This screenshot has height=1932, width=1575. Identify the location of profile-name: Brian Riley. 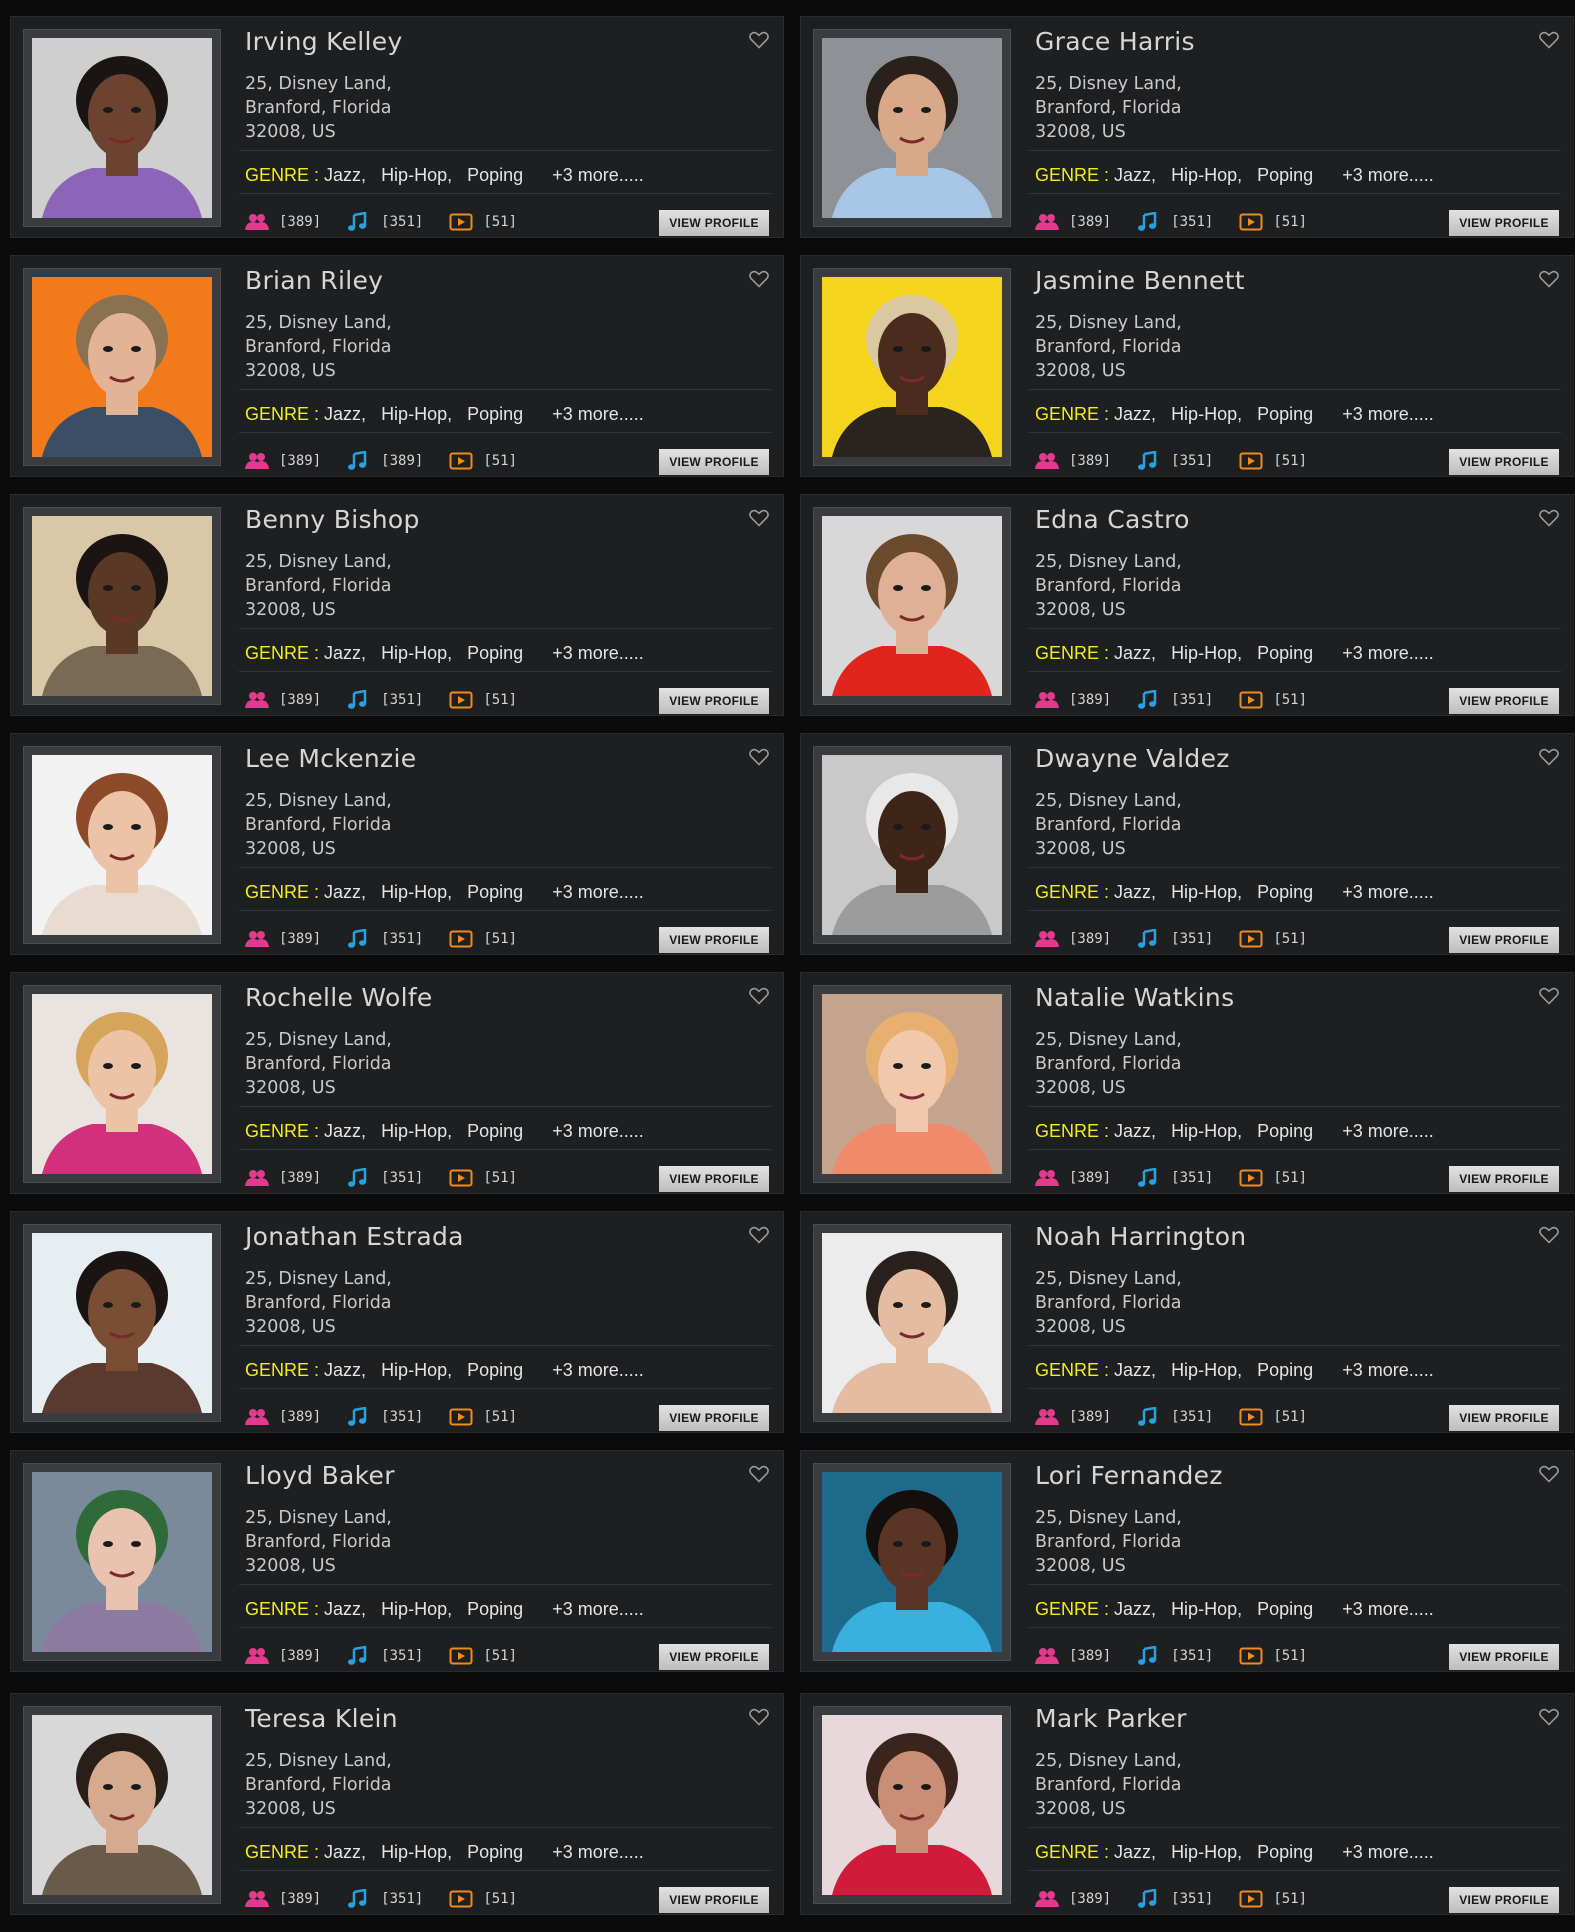
(314, 280).